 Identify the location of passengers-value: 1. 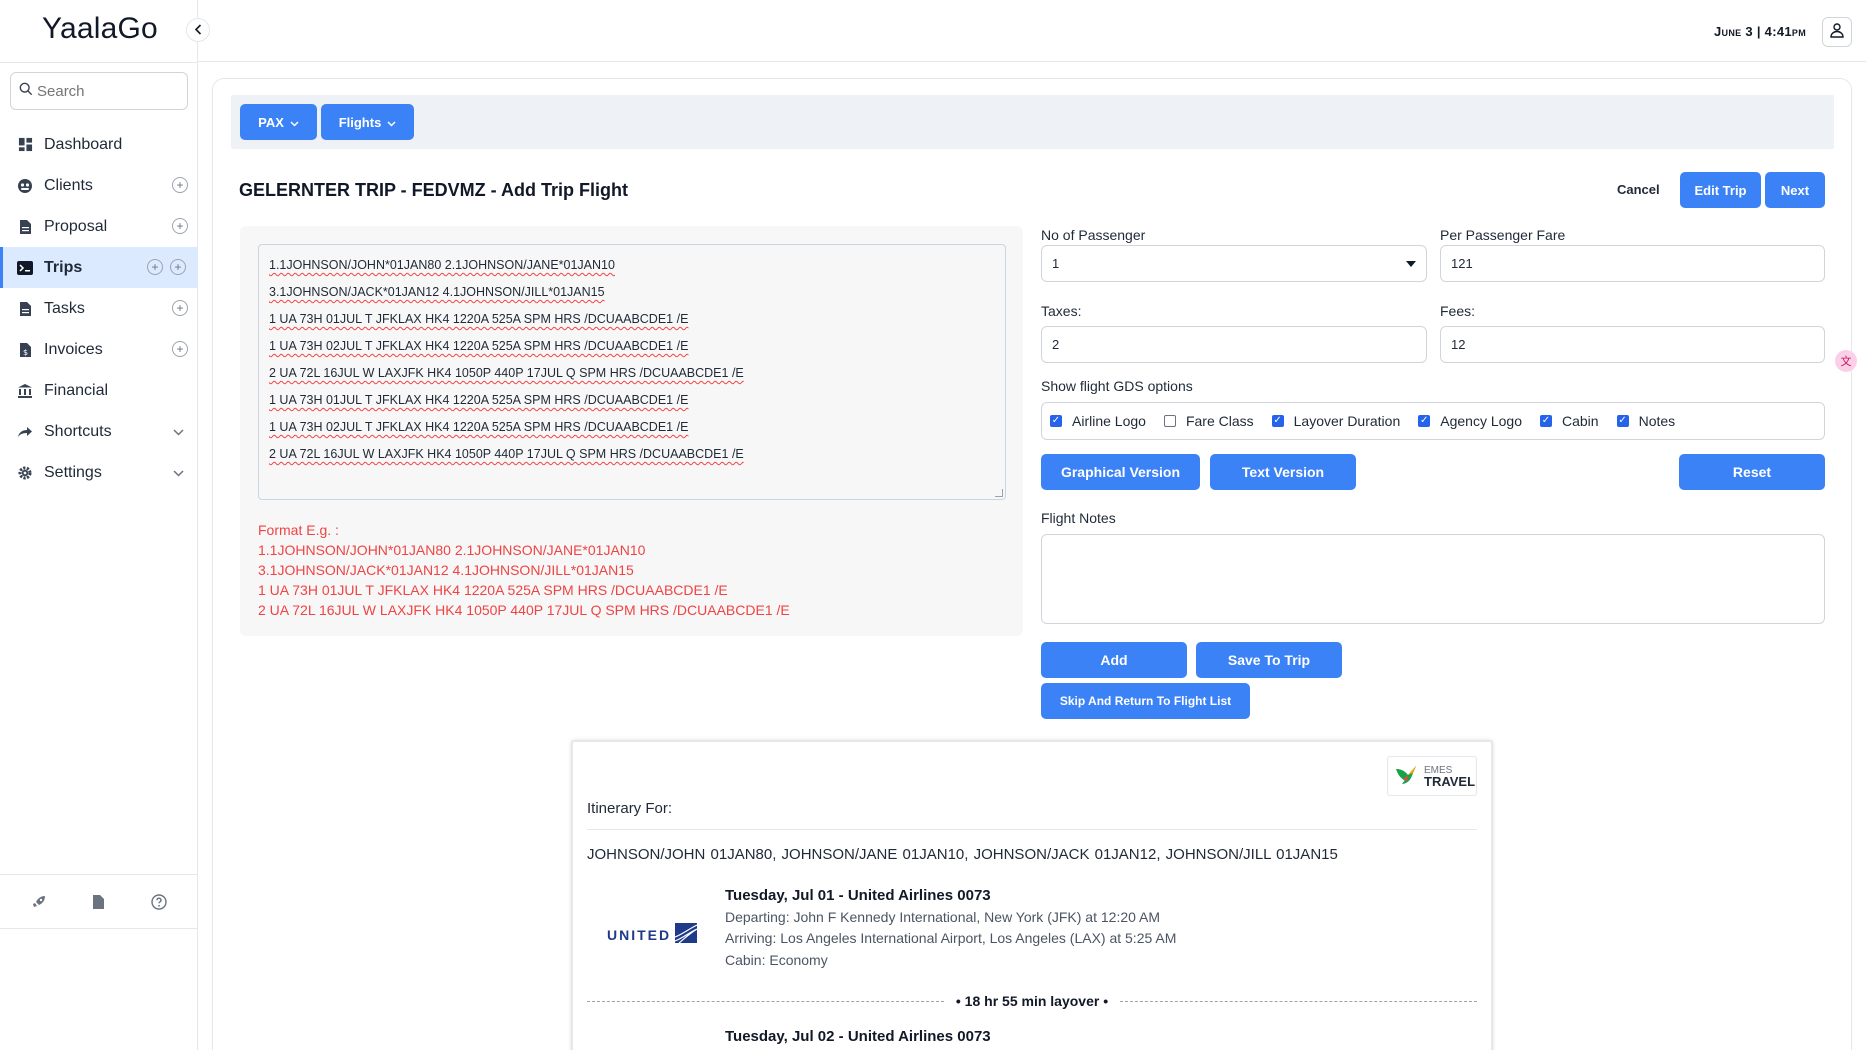
(1056, 263).